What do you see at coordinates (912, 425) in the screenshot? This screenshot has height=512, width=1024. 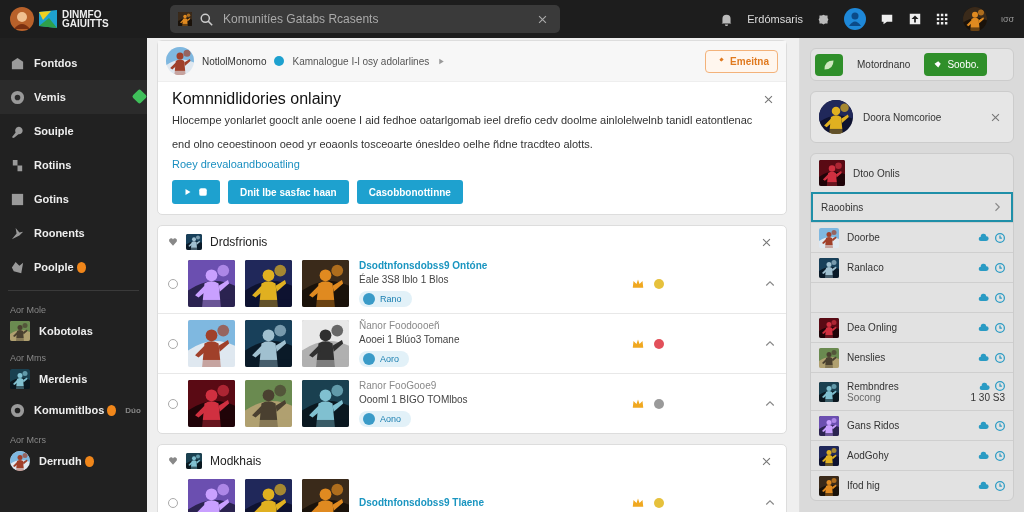 I see `friend-row: Gans Ridos` at bounding box center [912, 425].